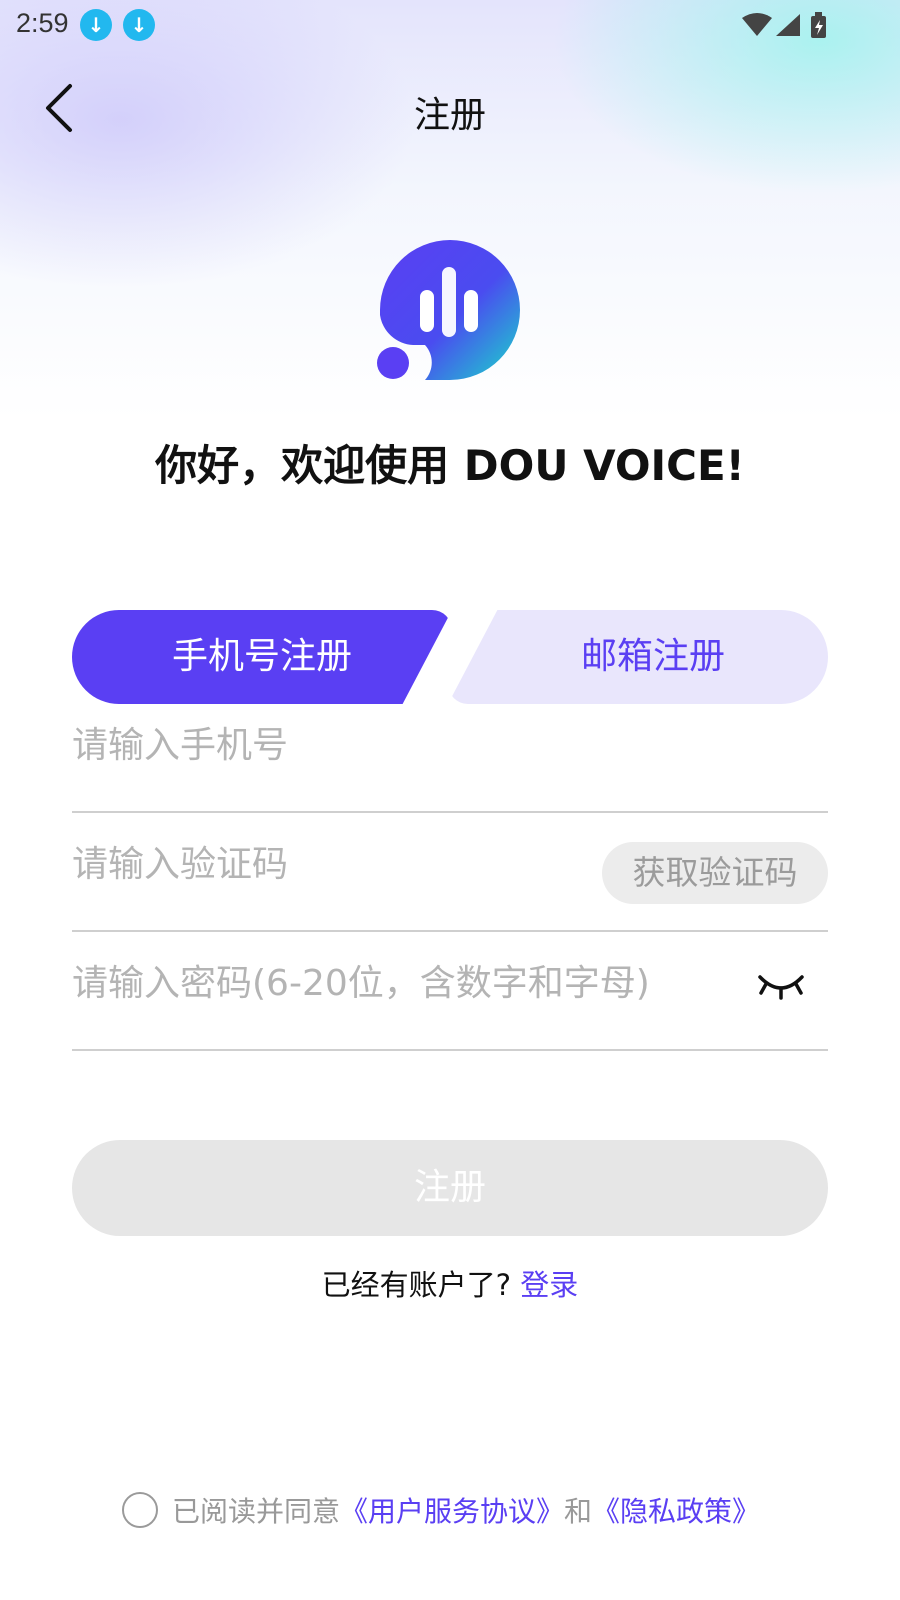  Describe the element at coordinates (549, 1285) in the screenshot. I see `login-link: 登录` at that location.